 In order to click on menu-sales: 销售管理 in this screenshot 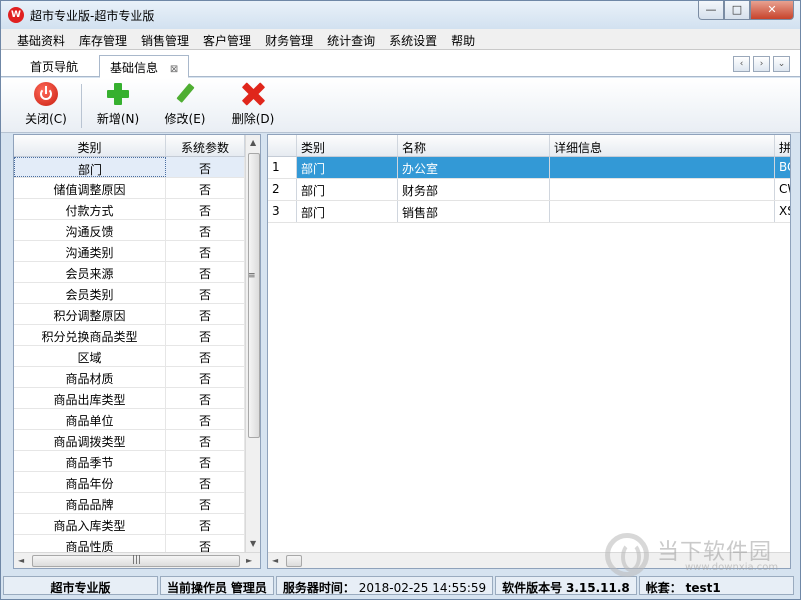, I will do `click(165, 39)`.